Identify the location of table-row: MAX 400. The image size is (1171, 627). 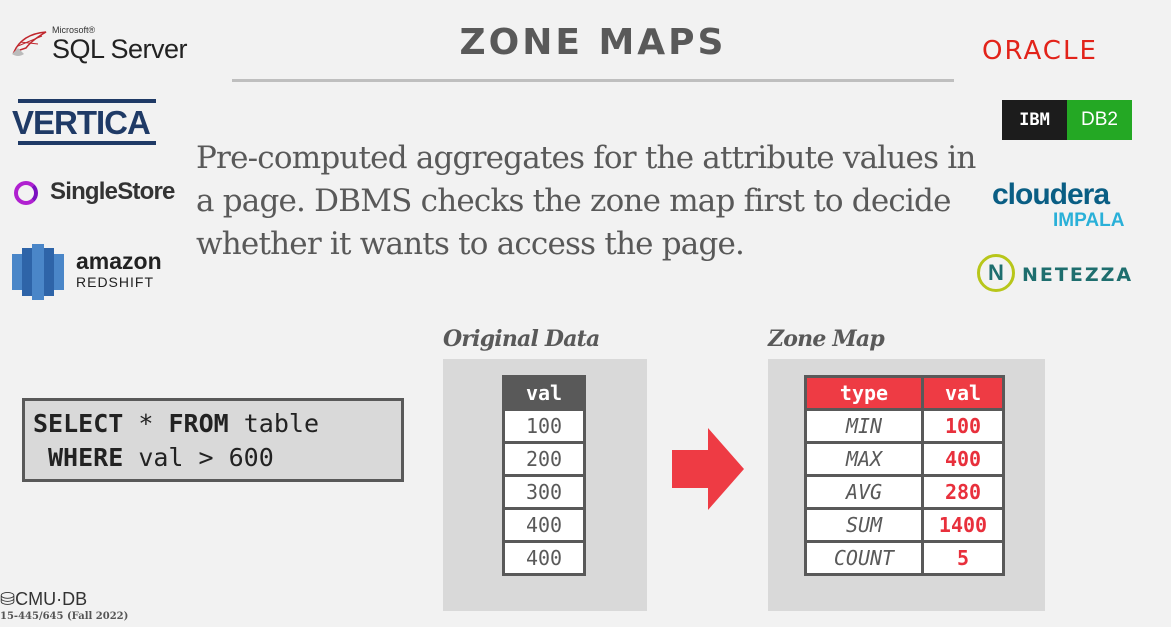
(904, 459).